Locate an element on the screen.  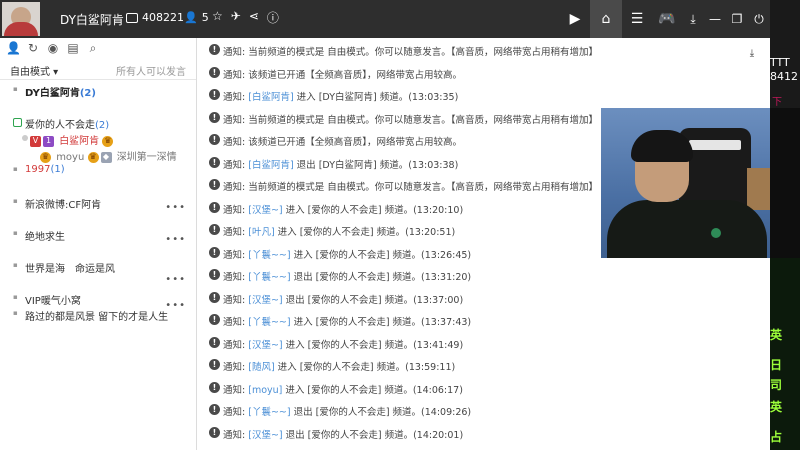
message-body: 进入 [爱你的人不会走] 频道。(13:26:45) is located at coordinates (381, 255).